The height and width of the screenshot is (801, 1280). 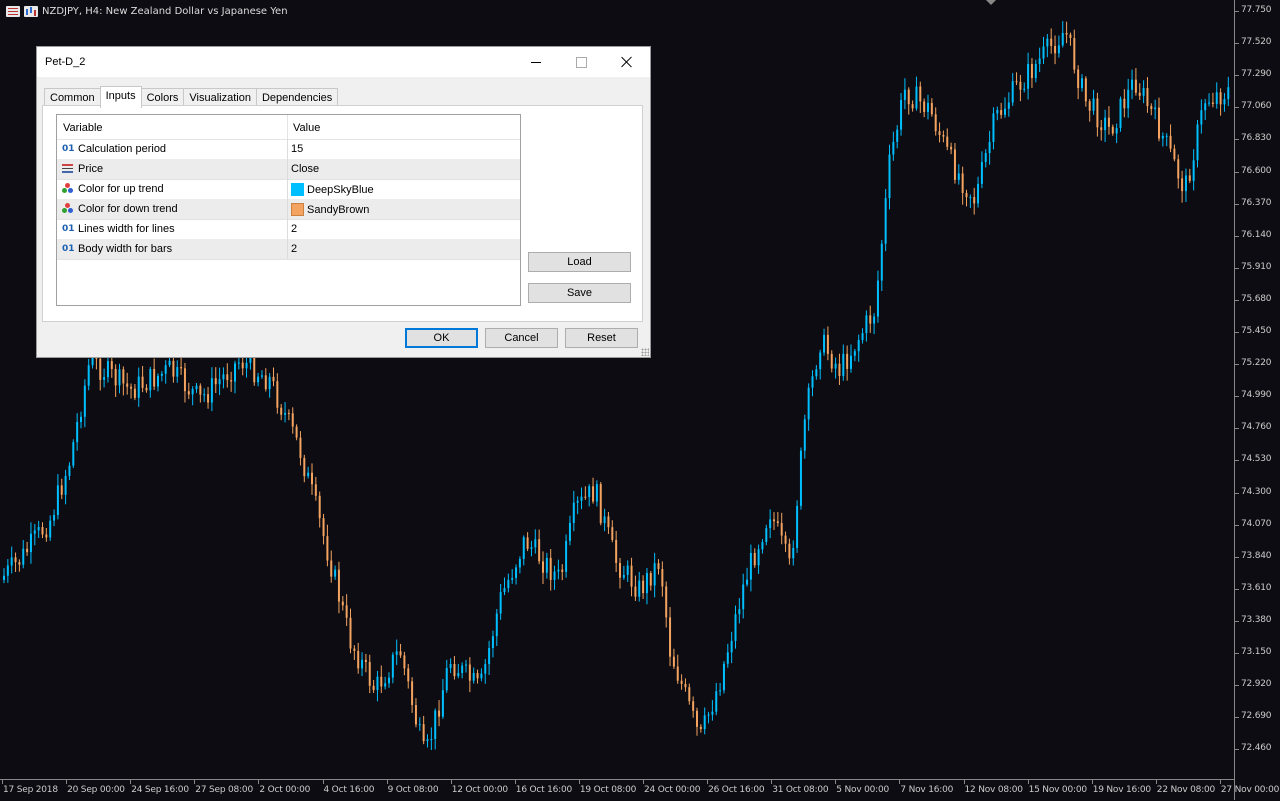 What do you see at coordinates (332, 189) in the screenshot?
I see `input-value: DeepSkyBlue` at bounding box center [332, 189].